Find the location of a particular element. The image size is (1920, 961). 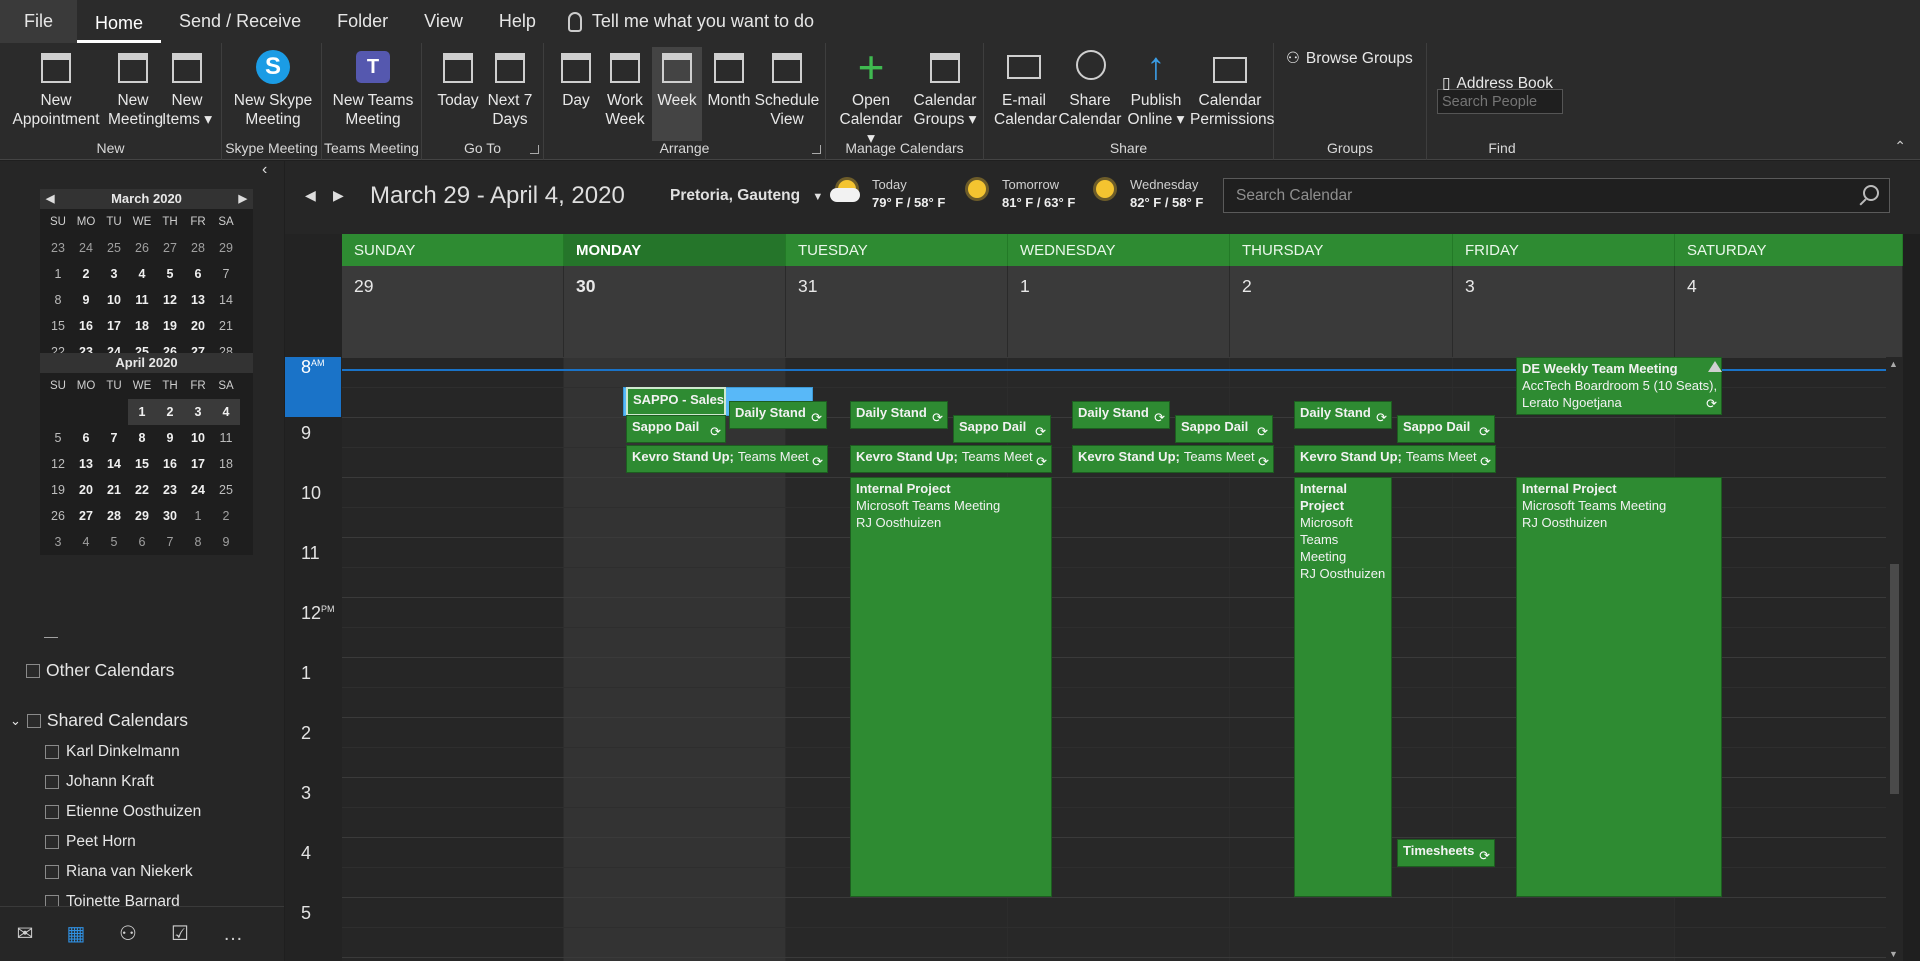

vertical-scrollbar: ▲ ▼ is located at coordinates (1894, 659).